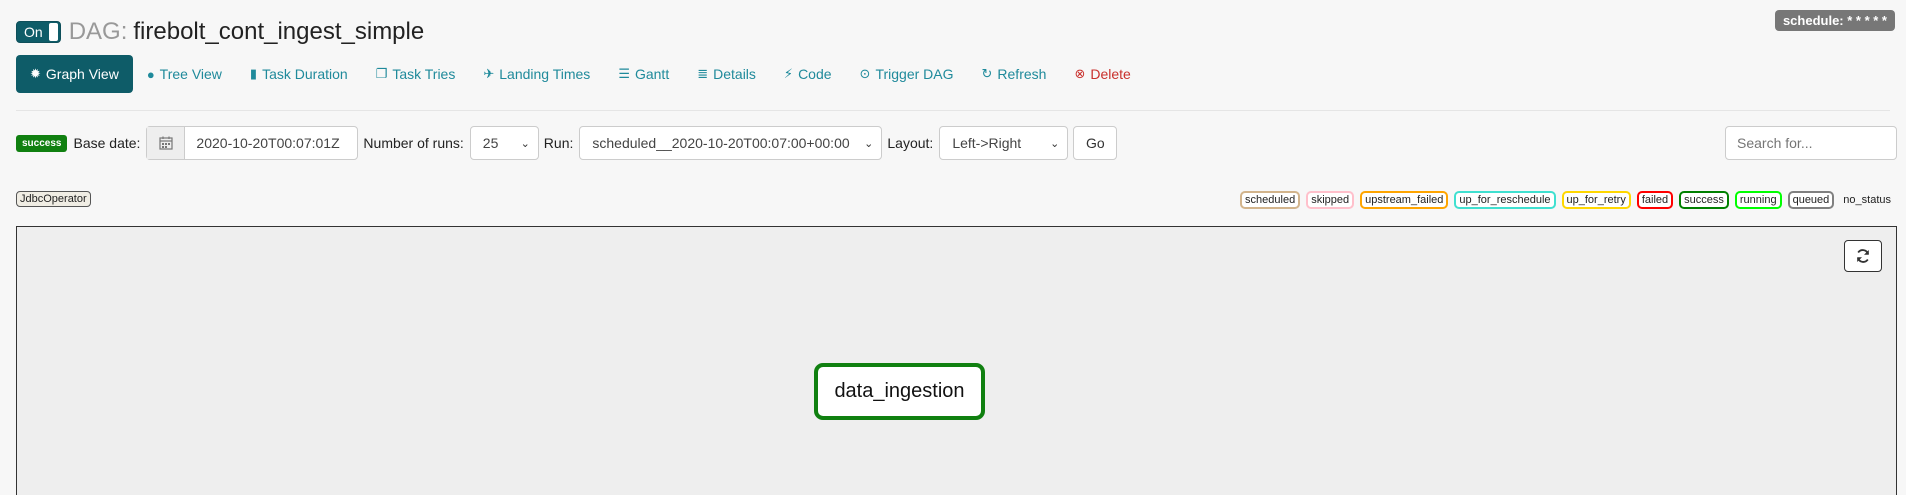 The height and width of the screenshot is (495, 1906). I want to click on tab-label: Landing Times, so click(545, 74).